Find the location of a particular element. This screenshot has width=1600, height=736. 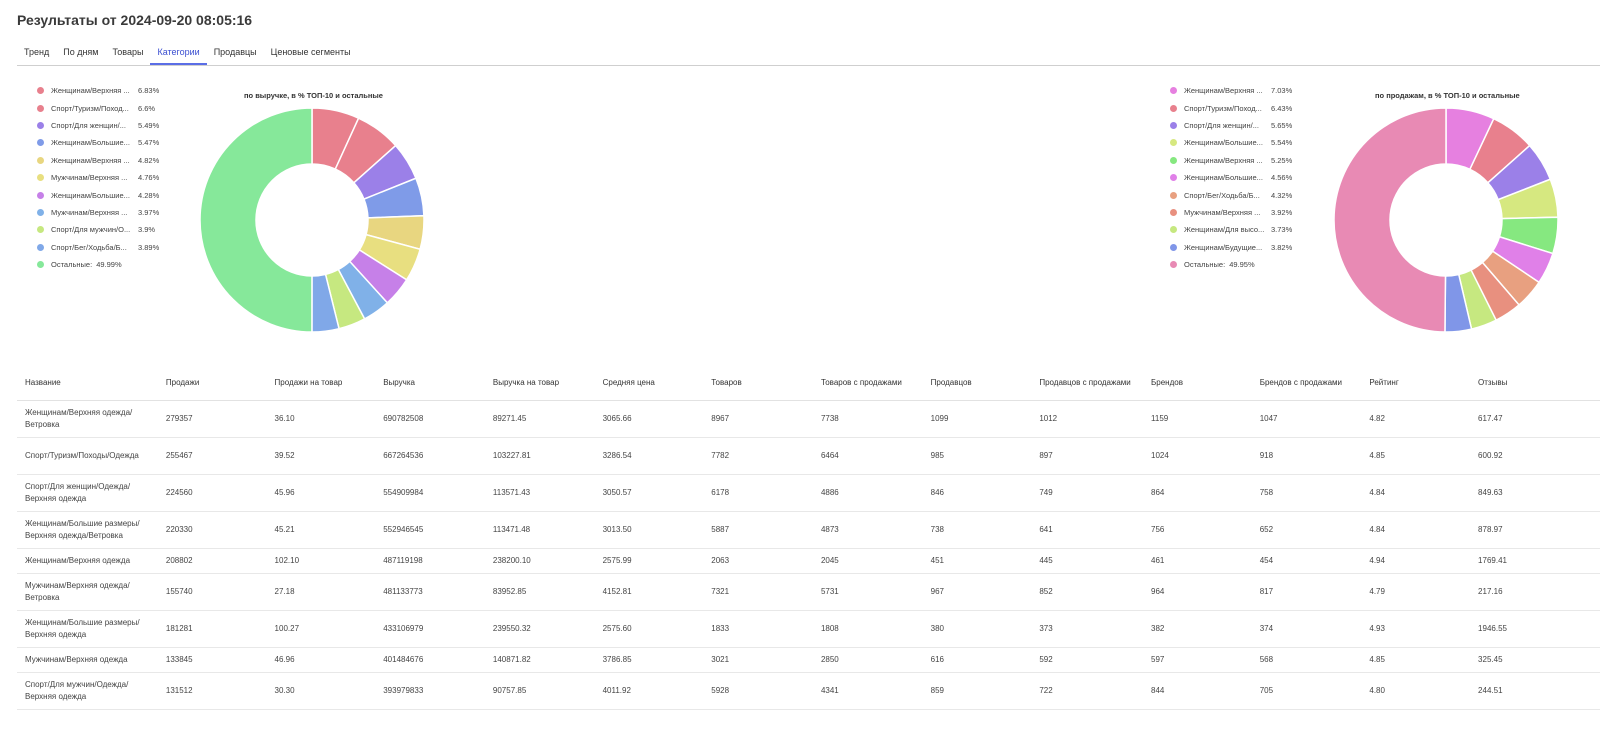

column-header: Продавцов с продажами is located at coordinates (1087, 382).